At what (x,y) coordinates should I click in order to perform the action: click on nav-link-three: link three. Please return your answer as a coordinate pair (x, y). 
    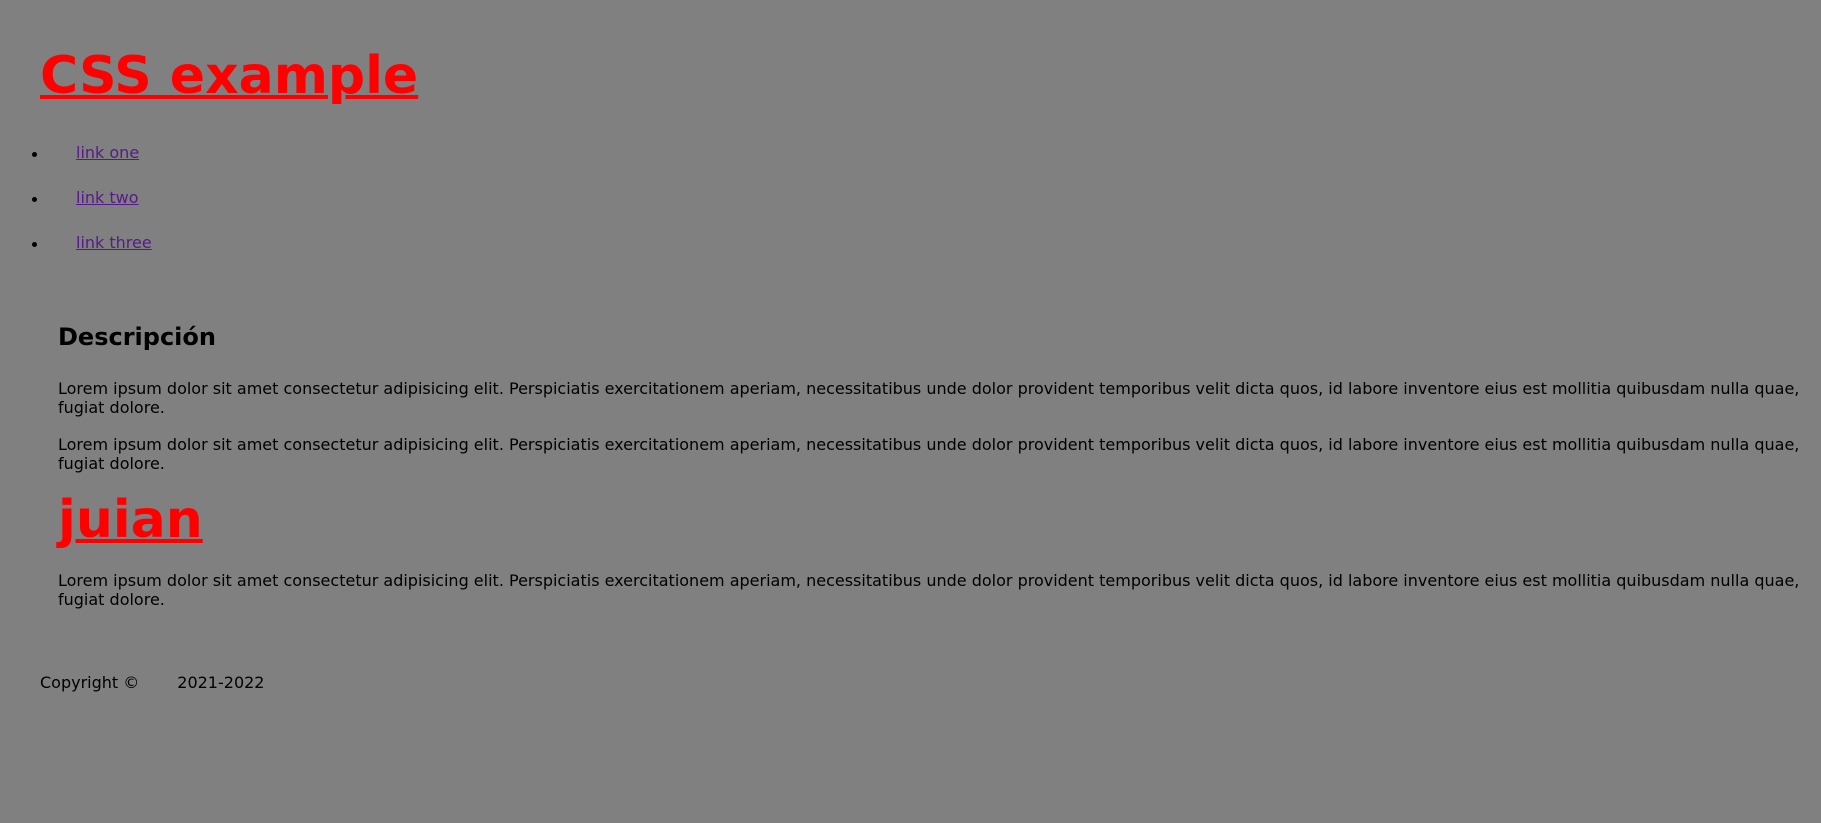
    Looking at the image, I should click on (114, 243).